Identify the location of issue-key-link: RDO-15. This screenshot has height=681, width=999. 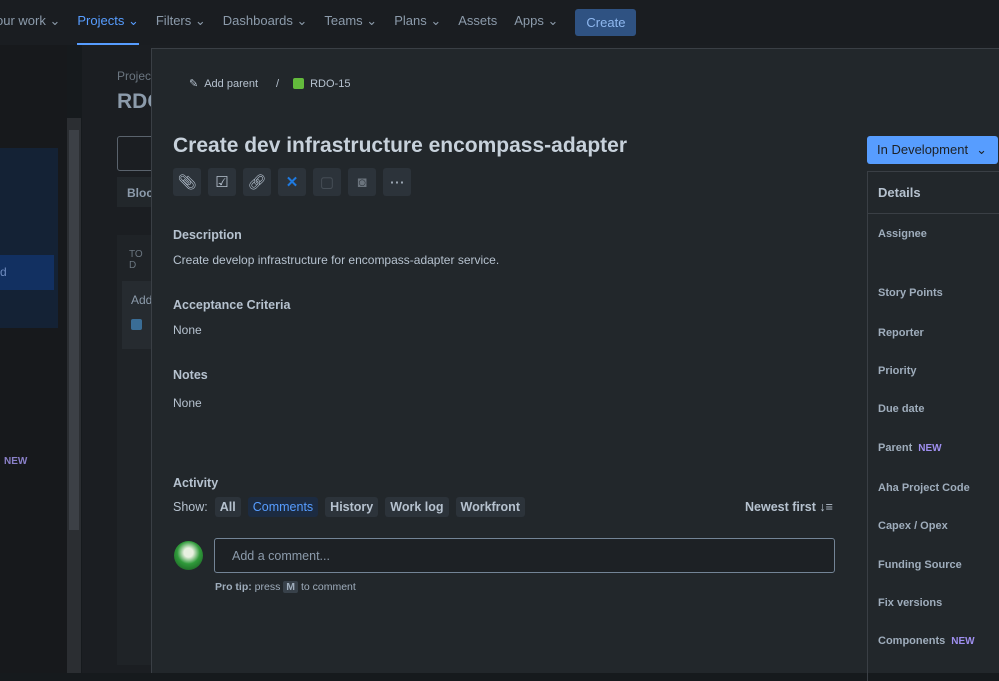
(330, 84).